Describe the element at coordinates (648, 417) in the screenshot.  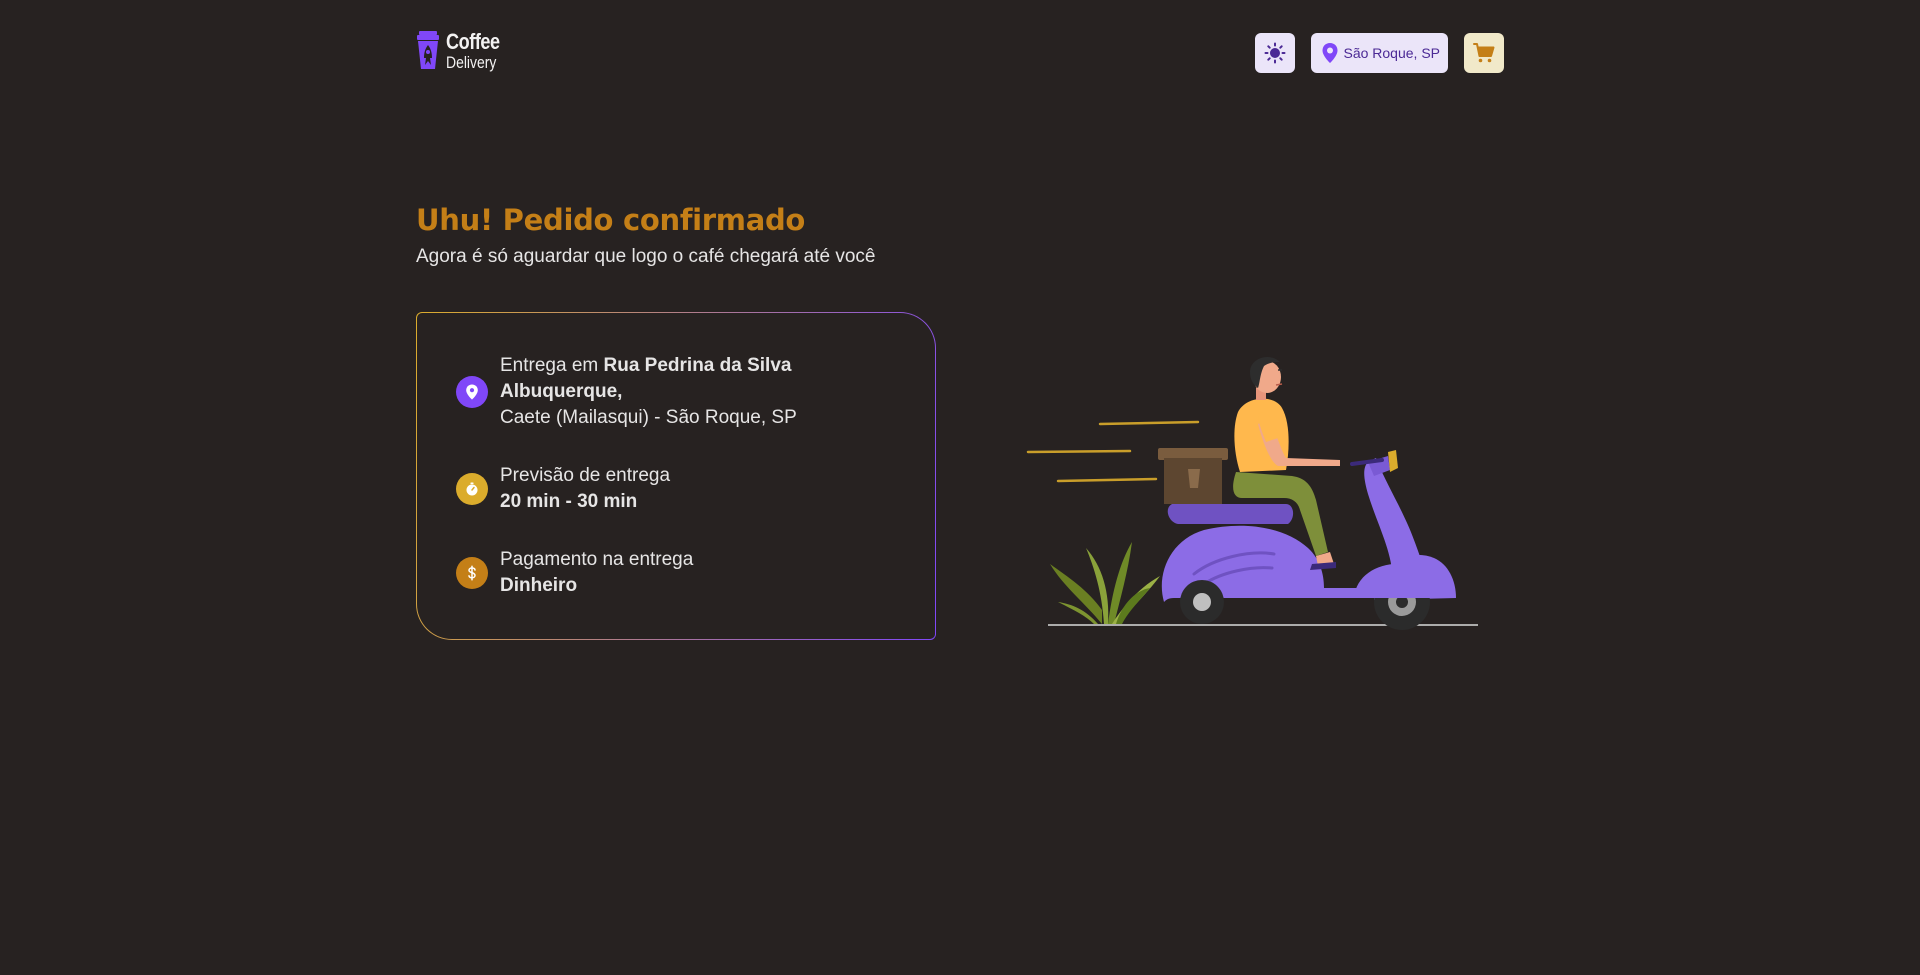
I see `delivery-district: Caete (Mailasqui) - São Roque, SP` at that location.